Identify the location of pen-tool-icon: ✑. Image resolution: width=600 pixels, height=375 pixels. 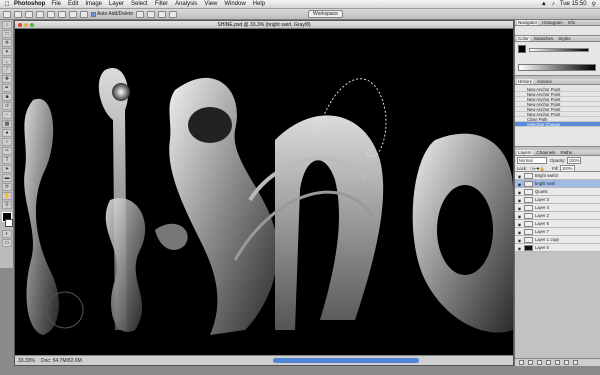
(7, 151).